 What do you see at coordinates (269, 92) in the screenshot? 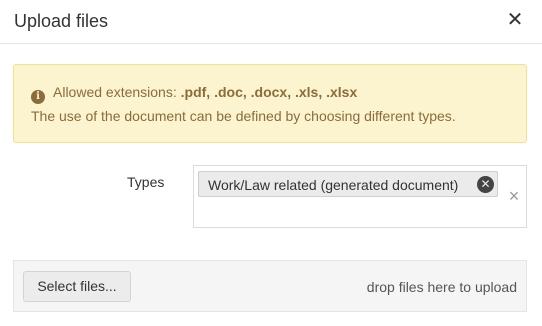
I see `allowed-extensions-list: .pdf, .doc, .docx, .xls, .xlsx` at bounding box center [269, 92].